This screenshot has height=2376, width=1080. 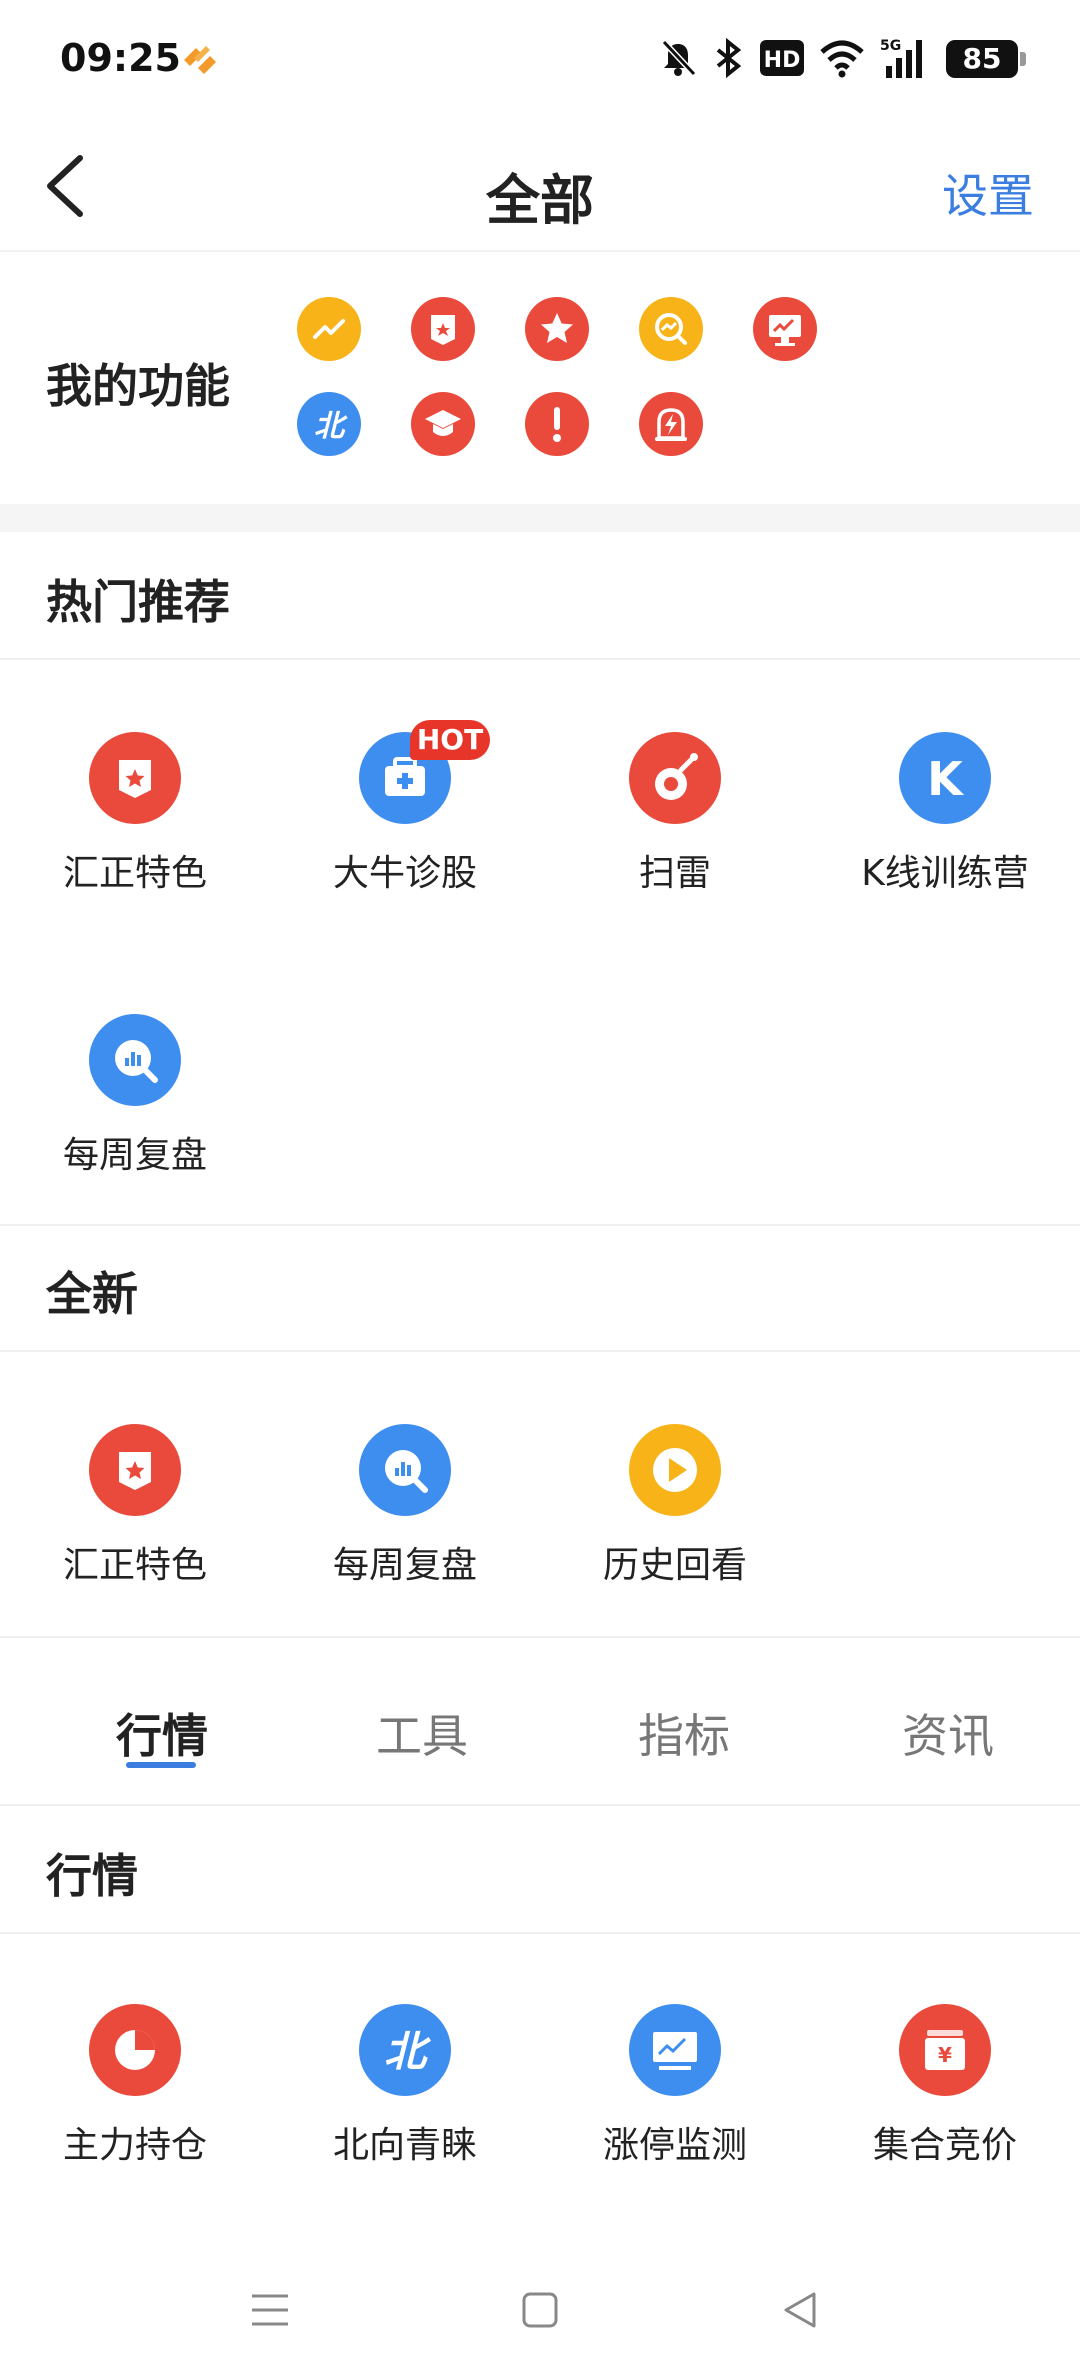 I want to click on bluetooth-icon, so click(x=729, y=58).